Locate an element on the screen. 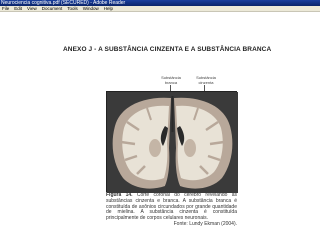  menu-document: Document is located at coordinates (52, 9).